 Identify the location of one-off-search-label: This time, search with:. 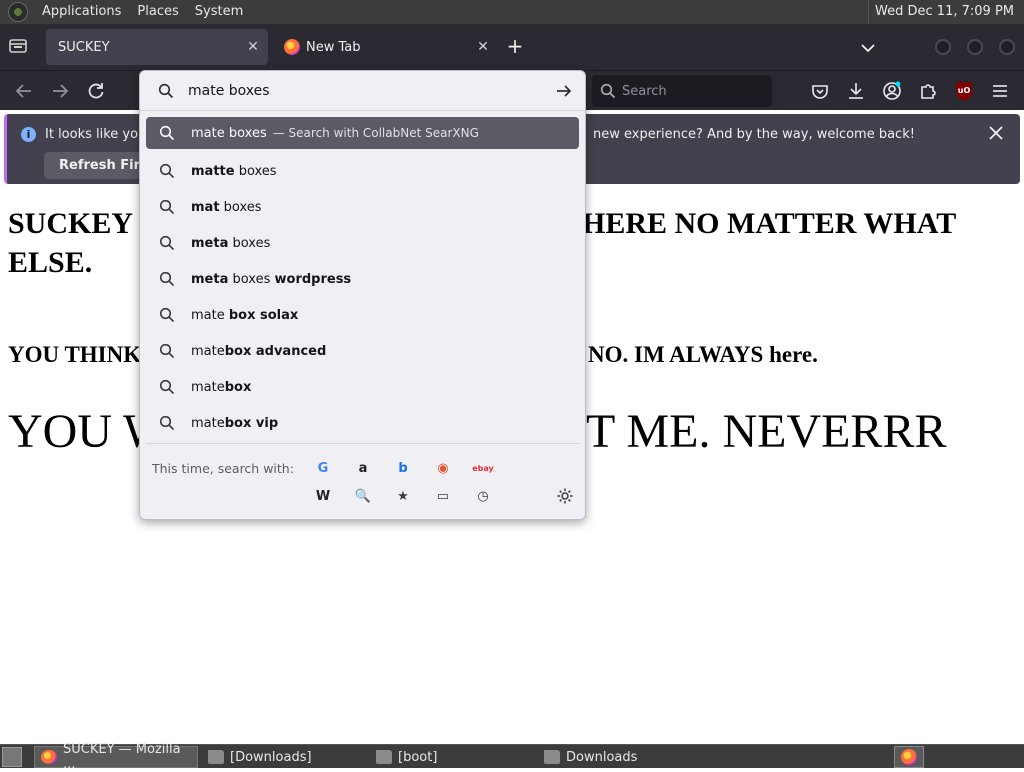
(223, 468).